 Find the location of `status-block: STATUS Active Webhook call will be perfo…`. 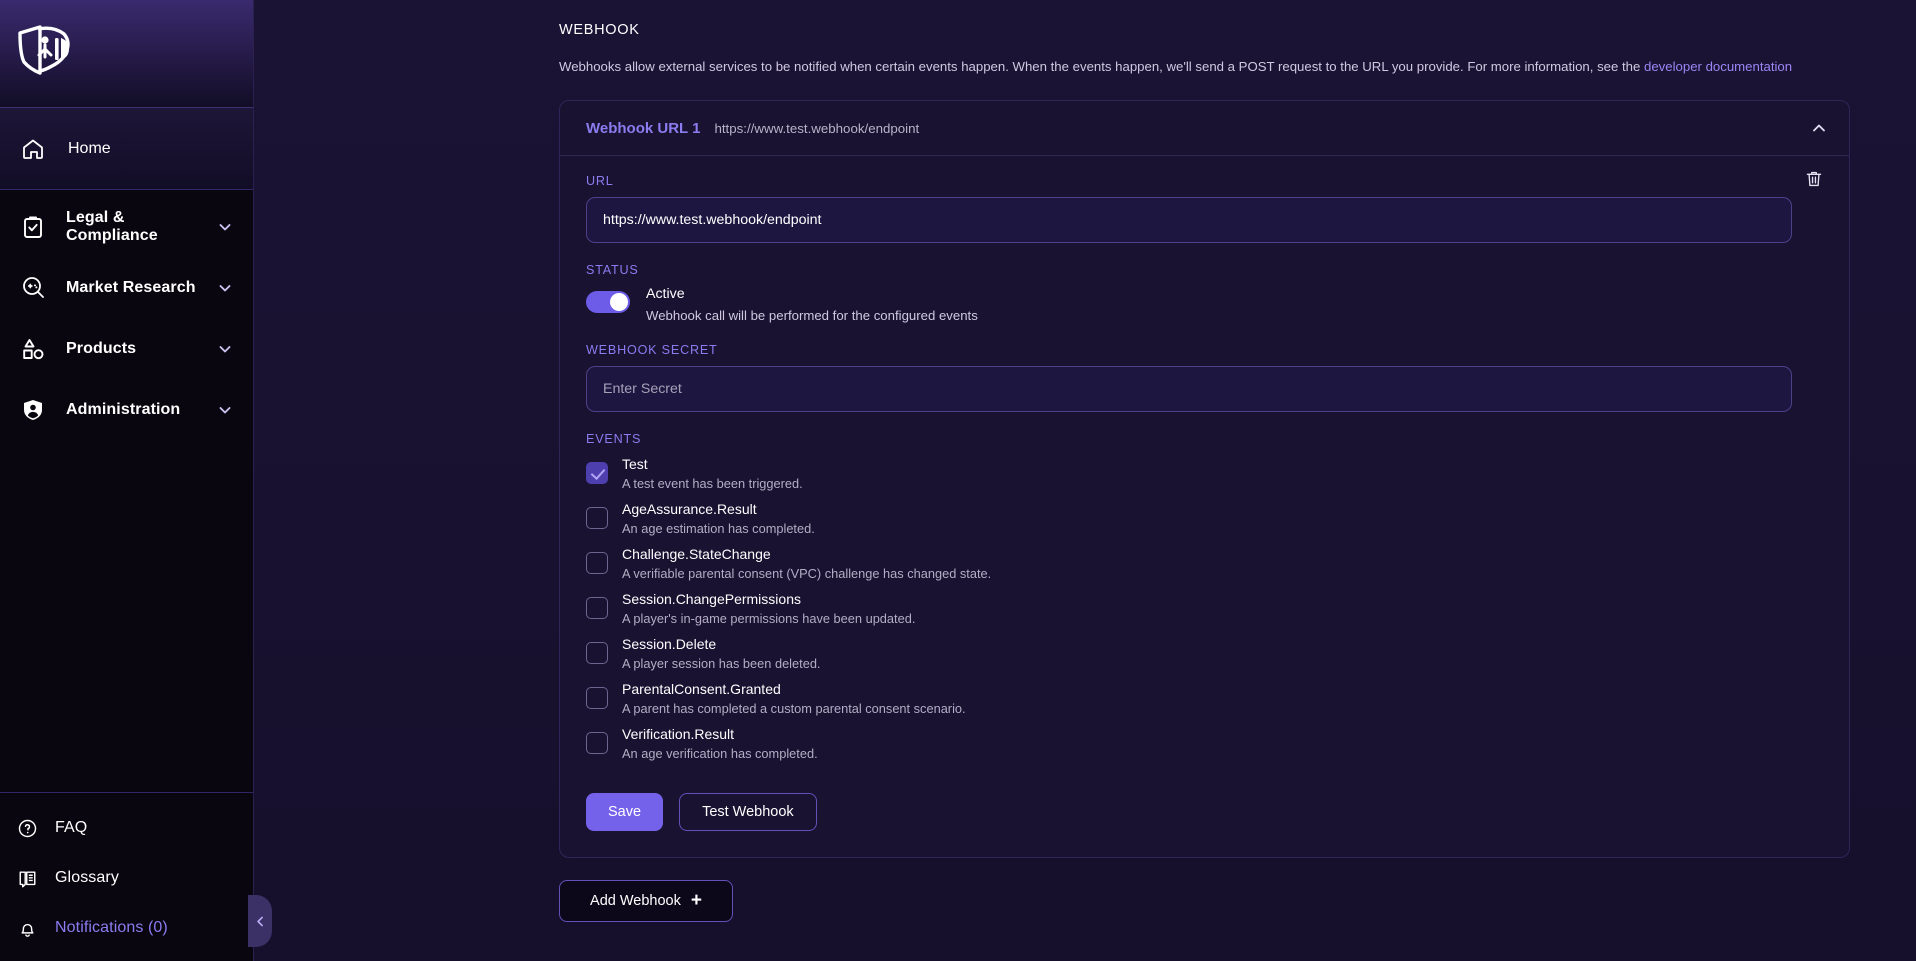

status-block: STATUS Active Webhook call will be perfo… is located at coordinates (1204, 293).